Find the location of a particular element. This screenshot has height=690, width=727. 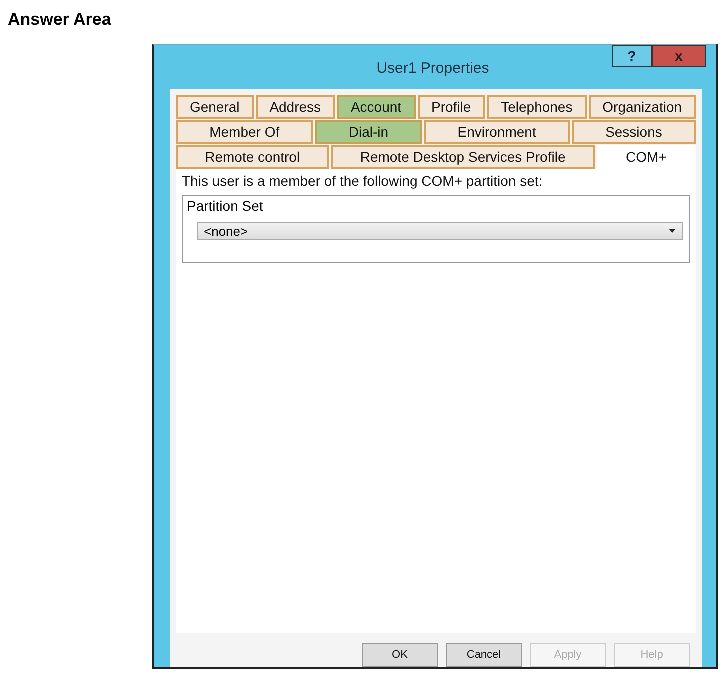

tab: Remote control is located at coordinates (253, 157).